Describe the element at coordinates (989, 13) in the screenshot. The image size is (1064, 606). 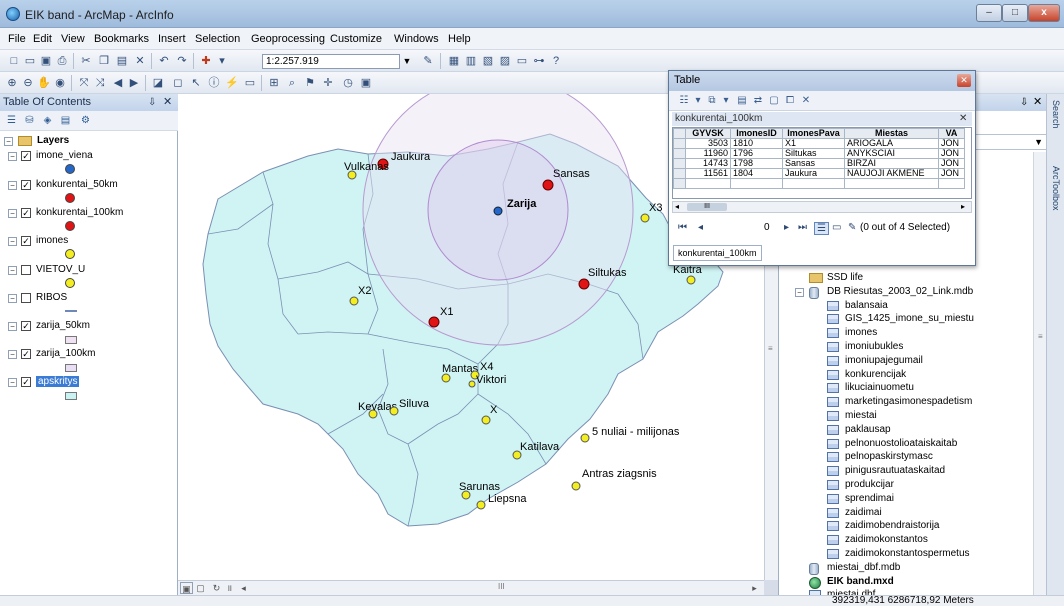
I see `minimize-button: –` at that location.